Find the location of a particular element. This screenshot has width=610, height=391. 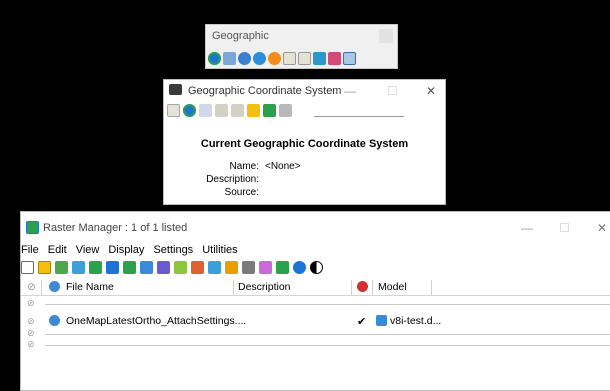

transform-icon is located at coordinates (163, 267).